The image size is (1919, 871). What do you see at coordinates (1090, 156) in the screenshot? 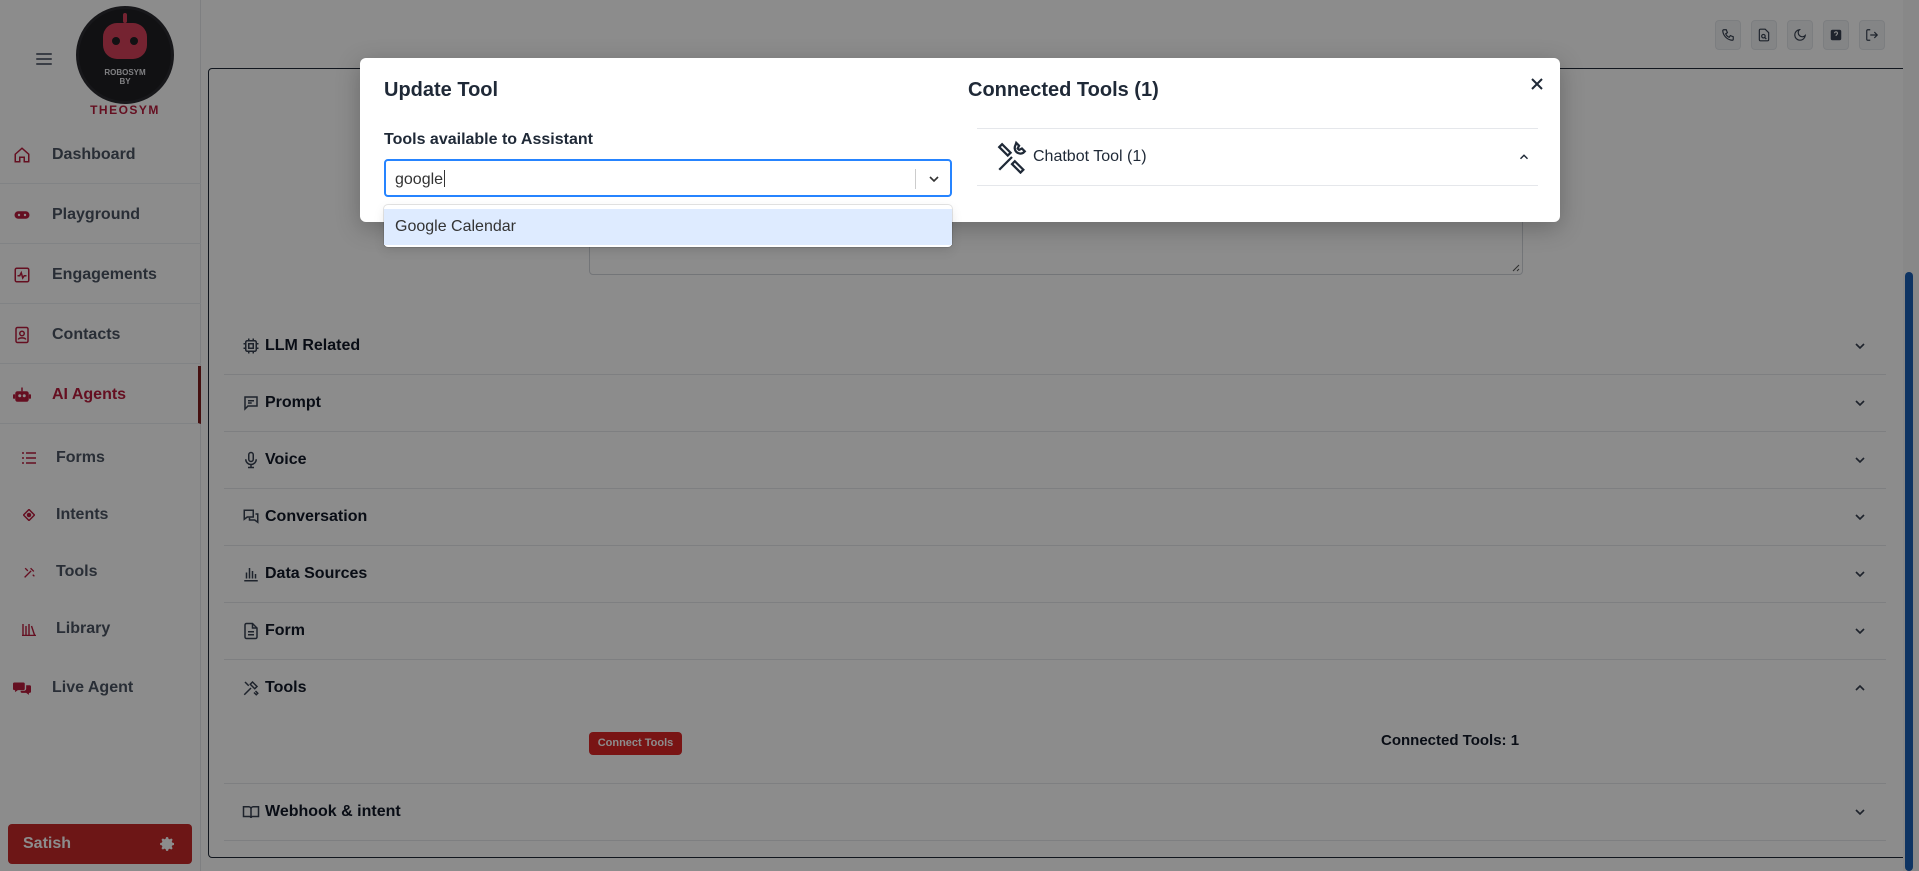
I see `connected-tool-label: Chatbot Tool (1)` at bounding box center [1090, 156].